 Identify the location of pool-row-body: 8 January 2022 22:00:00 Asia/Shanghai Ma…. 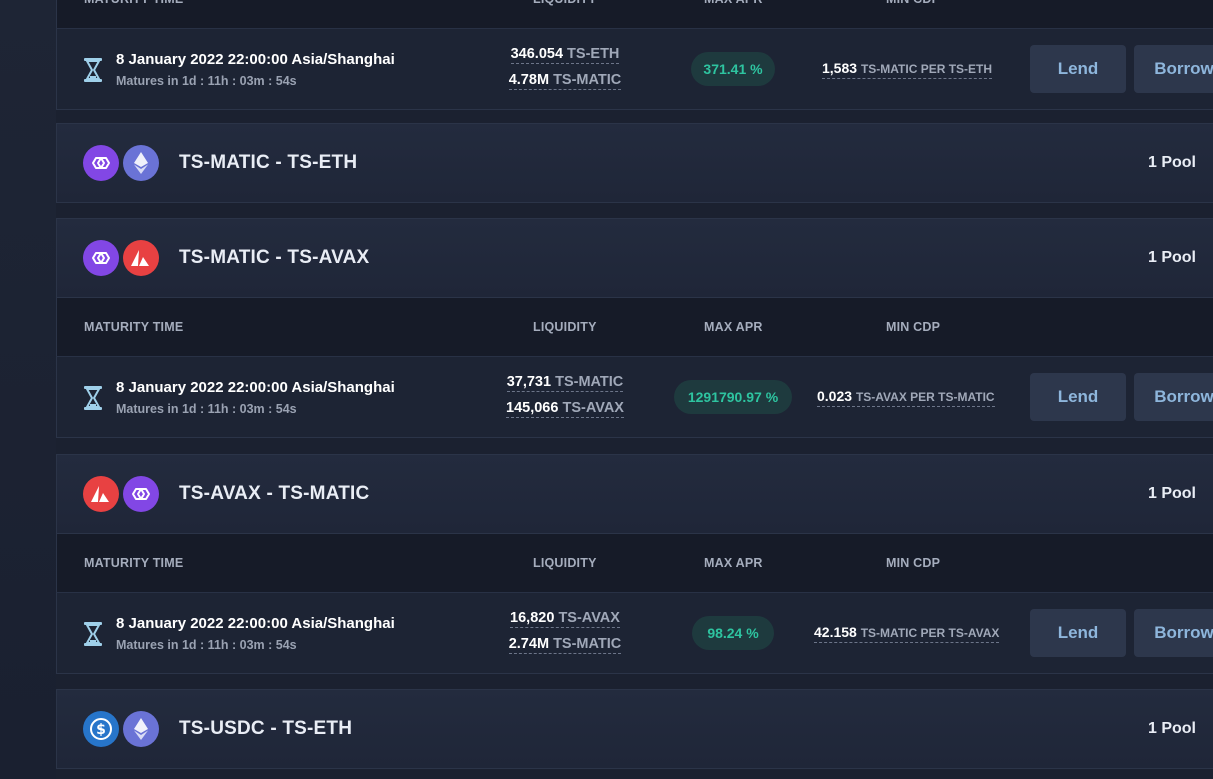
(634, 69).